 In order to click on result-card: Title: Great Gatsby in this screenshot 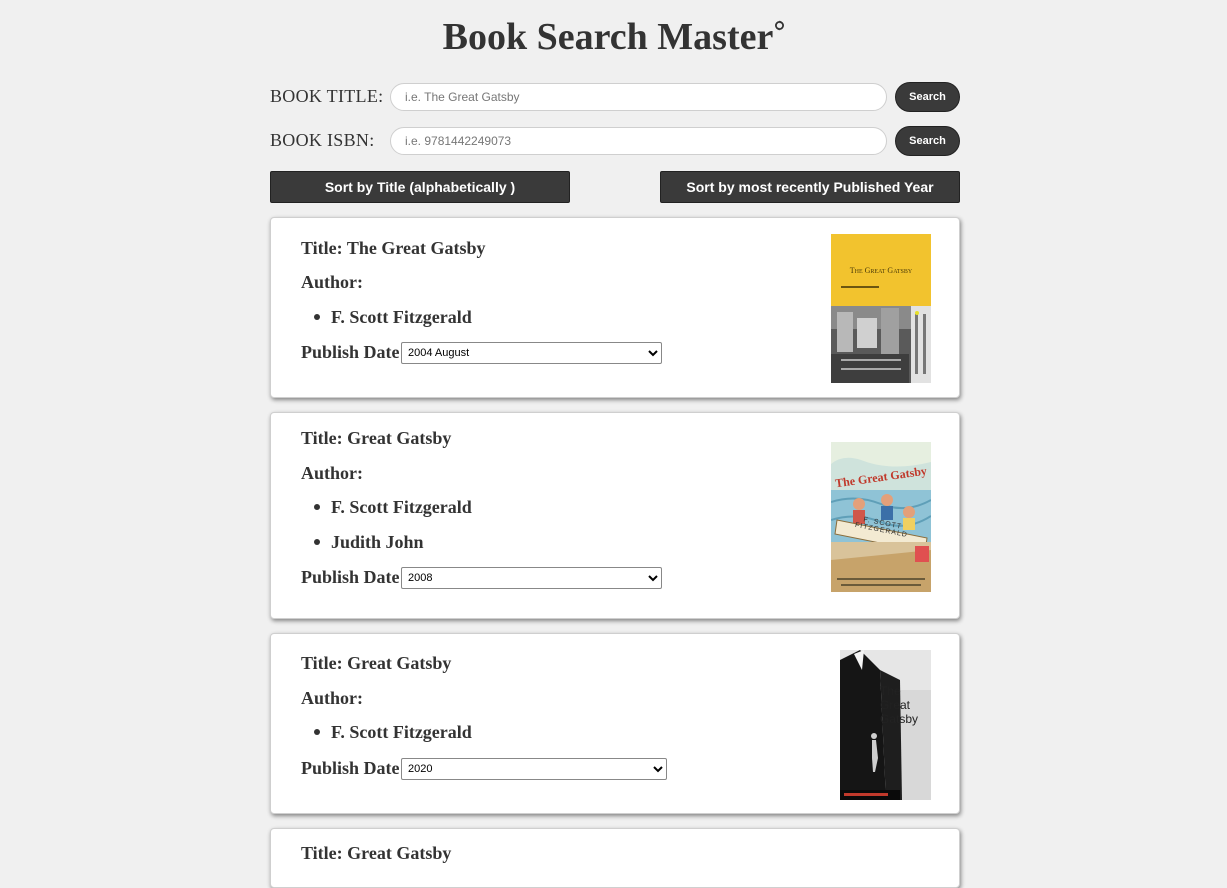, I will do `click(615, 858)`.